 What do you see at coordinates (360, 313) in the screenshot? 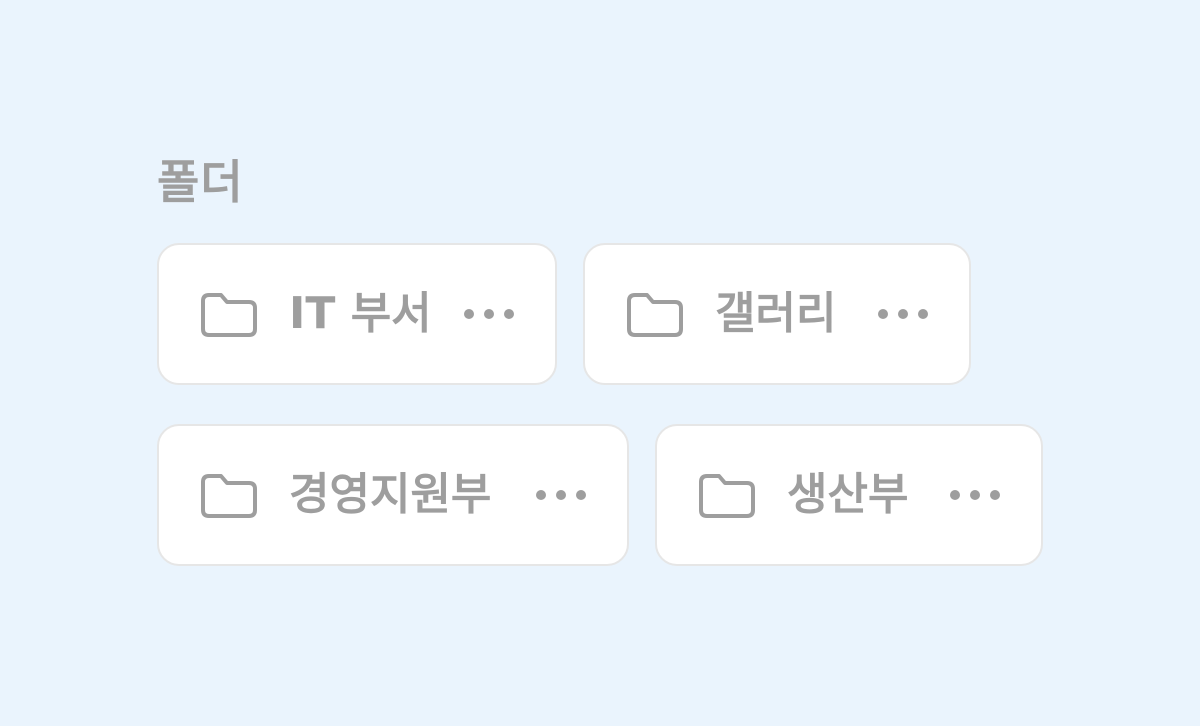
I see `folder-name: IT 부서` at bounding box center [360, 313].